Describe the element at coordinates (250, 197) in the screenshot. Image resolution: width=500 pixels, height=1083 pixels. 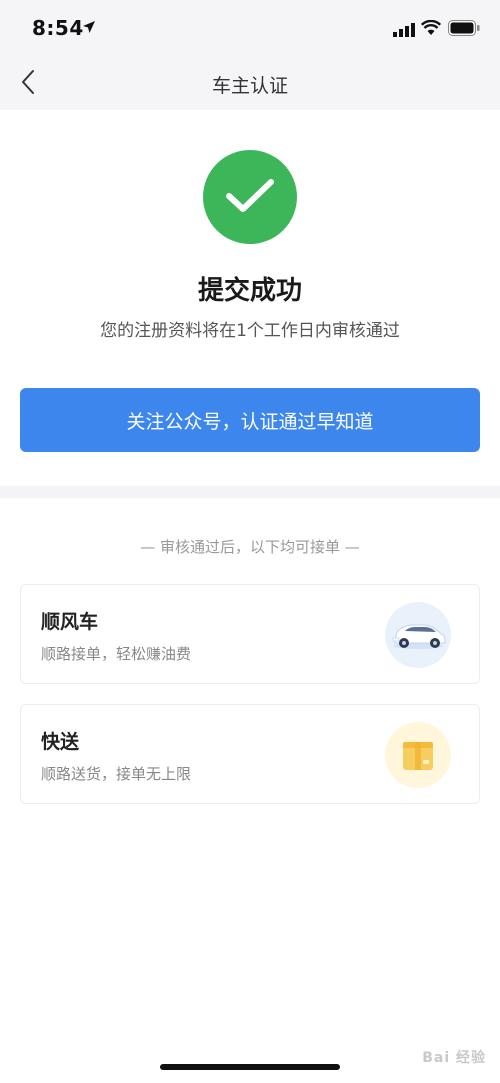
I see `success-check-icon` at that location.